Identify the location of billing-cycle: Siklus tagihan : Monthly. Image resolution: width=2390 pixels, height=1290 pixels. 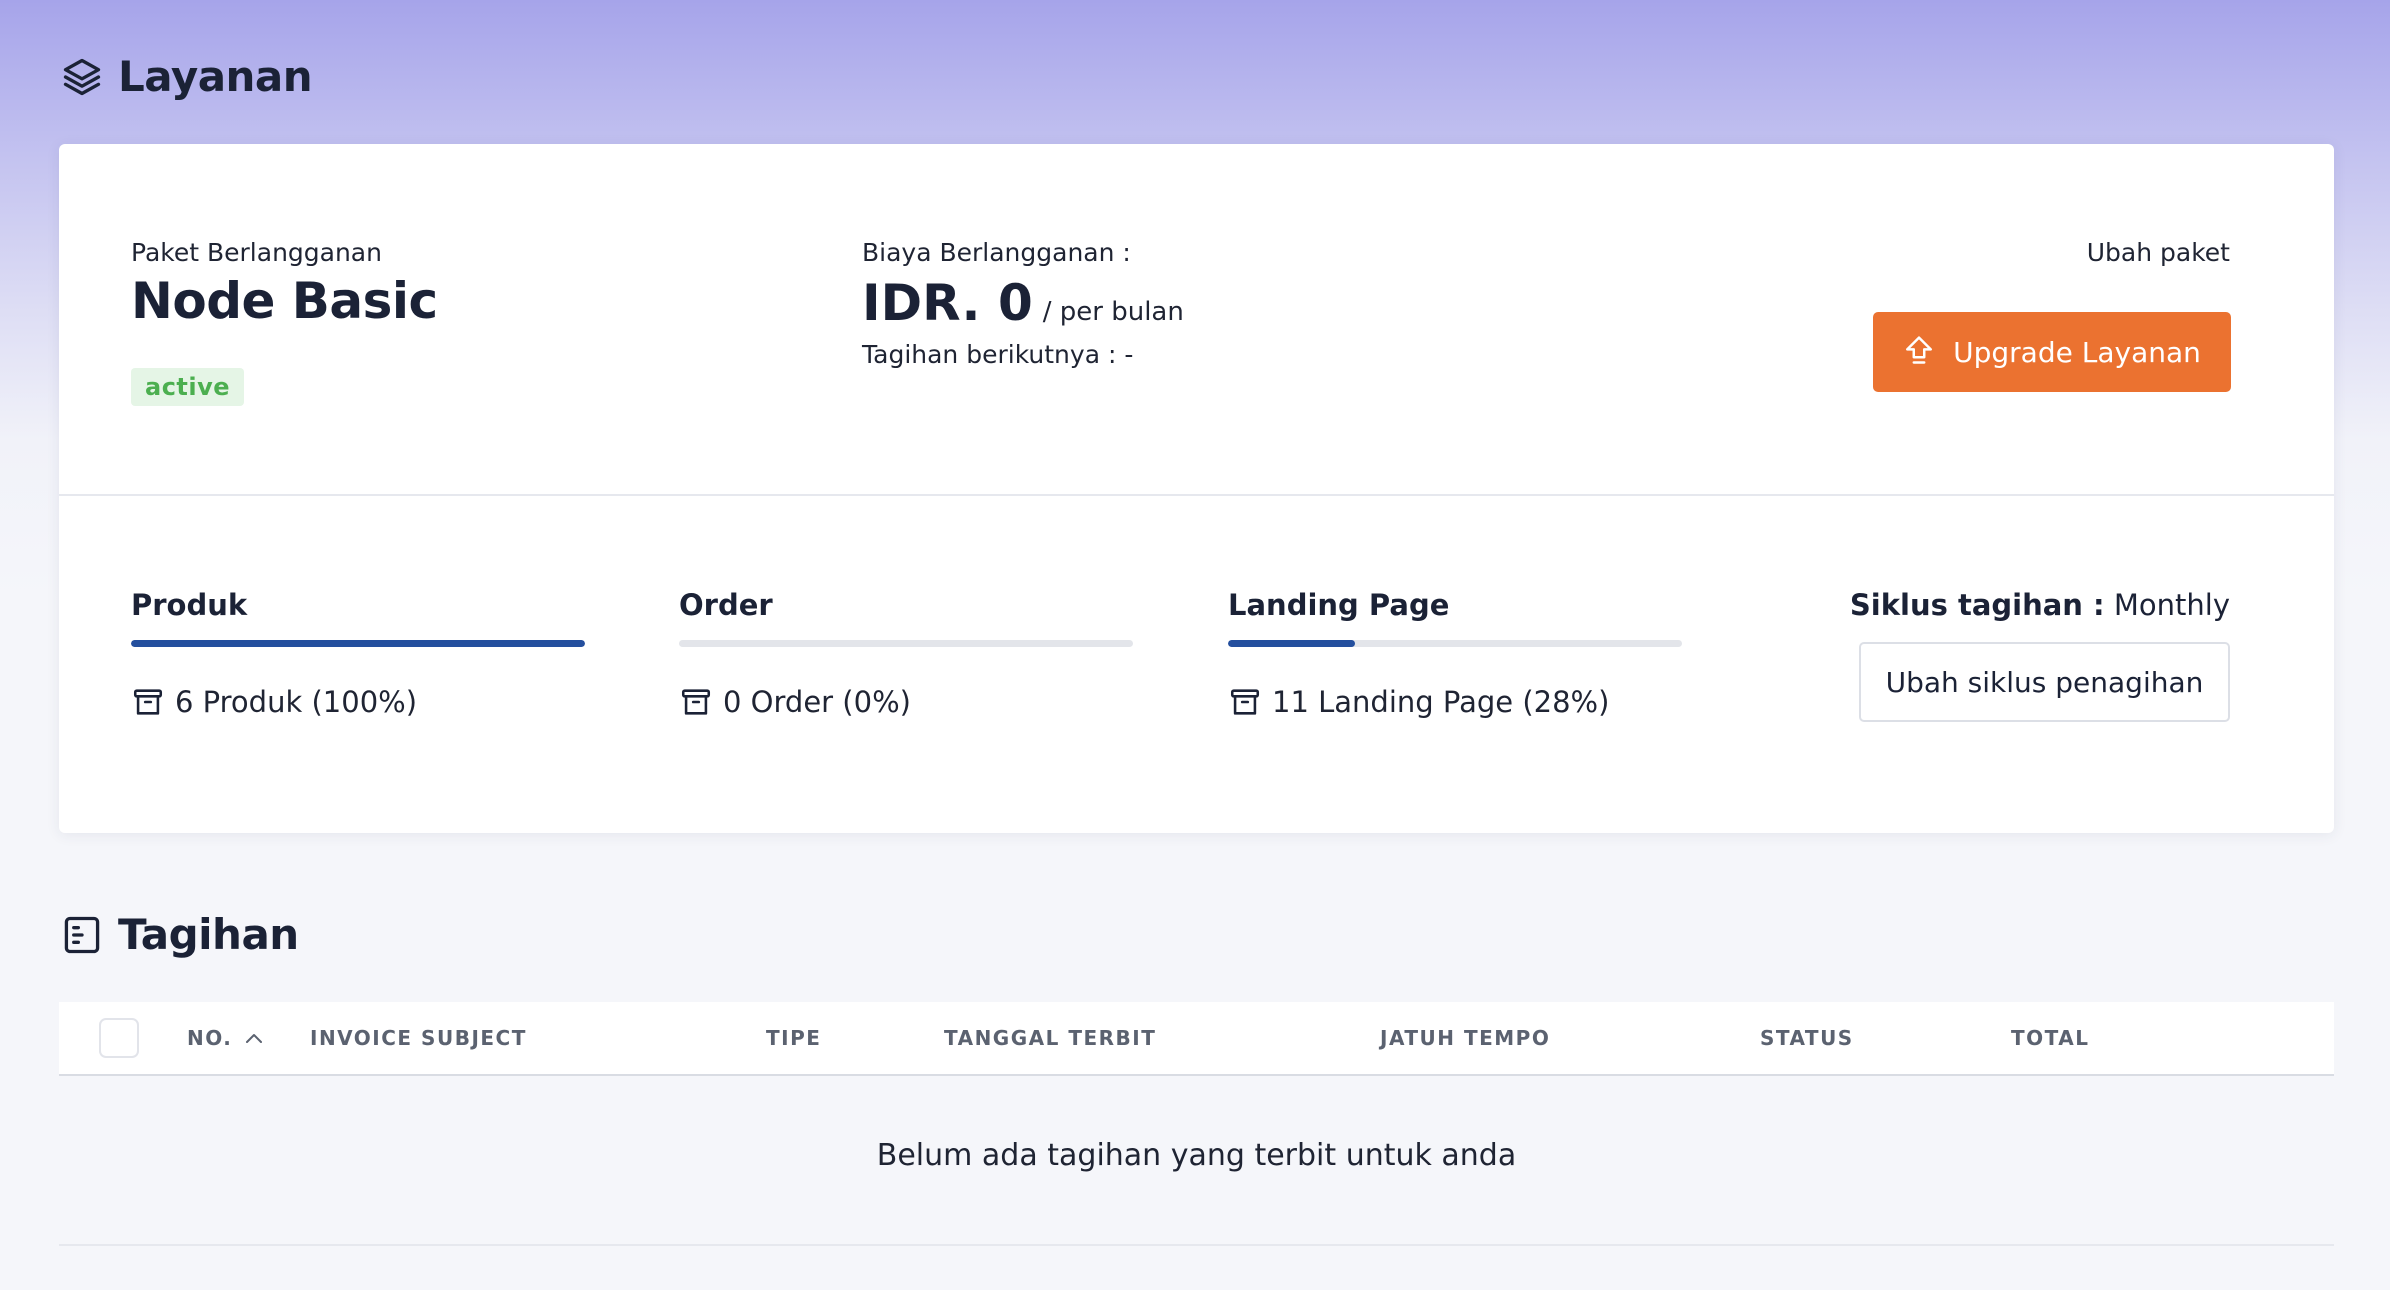
(2040, 605).